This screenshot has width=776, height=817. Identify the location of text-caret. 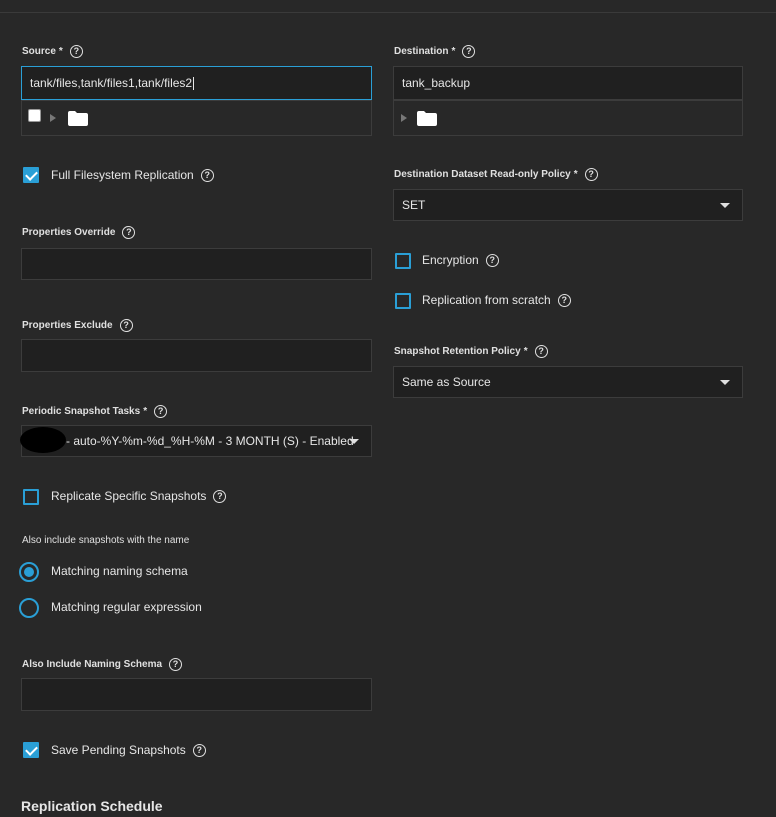
(194, 83).